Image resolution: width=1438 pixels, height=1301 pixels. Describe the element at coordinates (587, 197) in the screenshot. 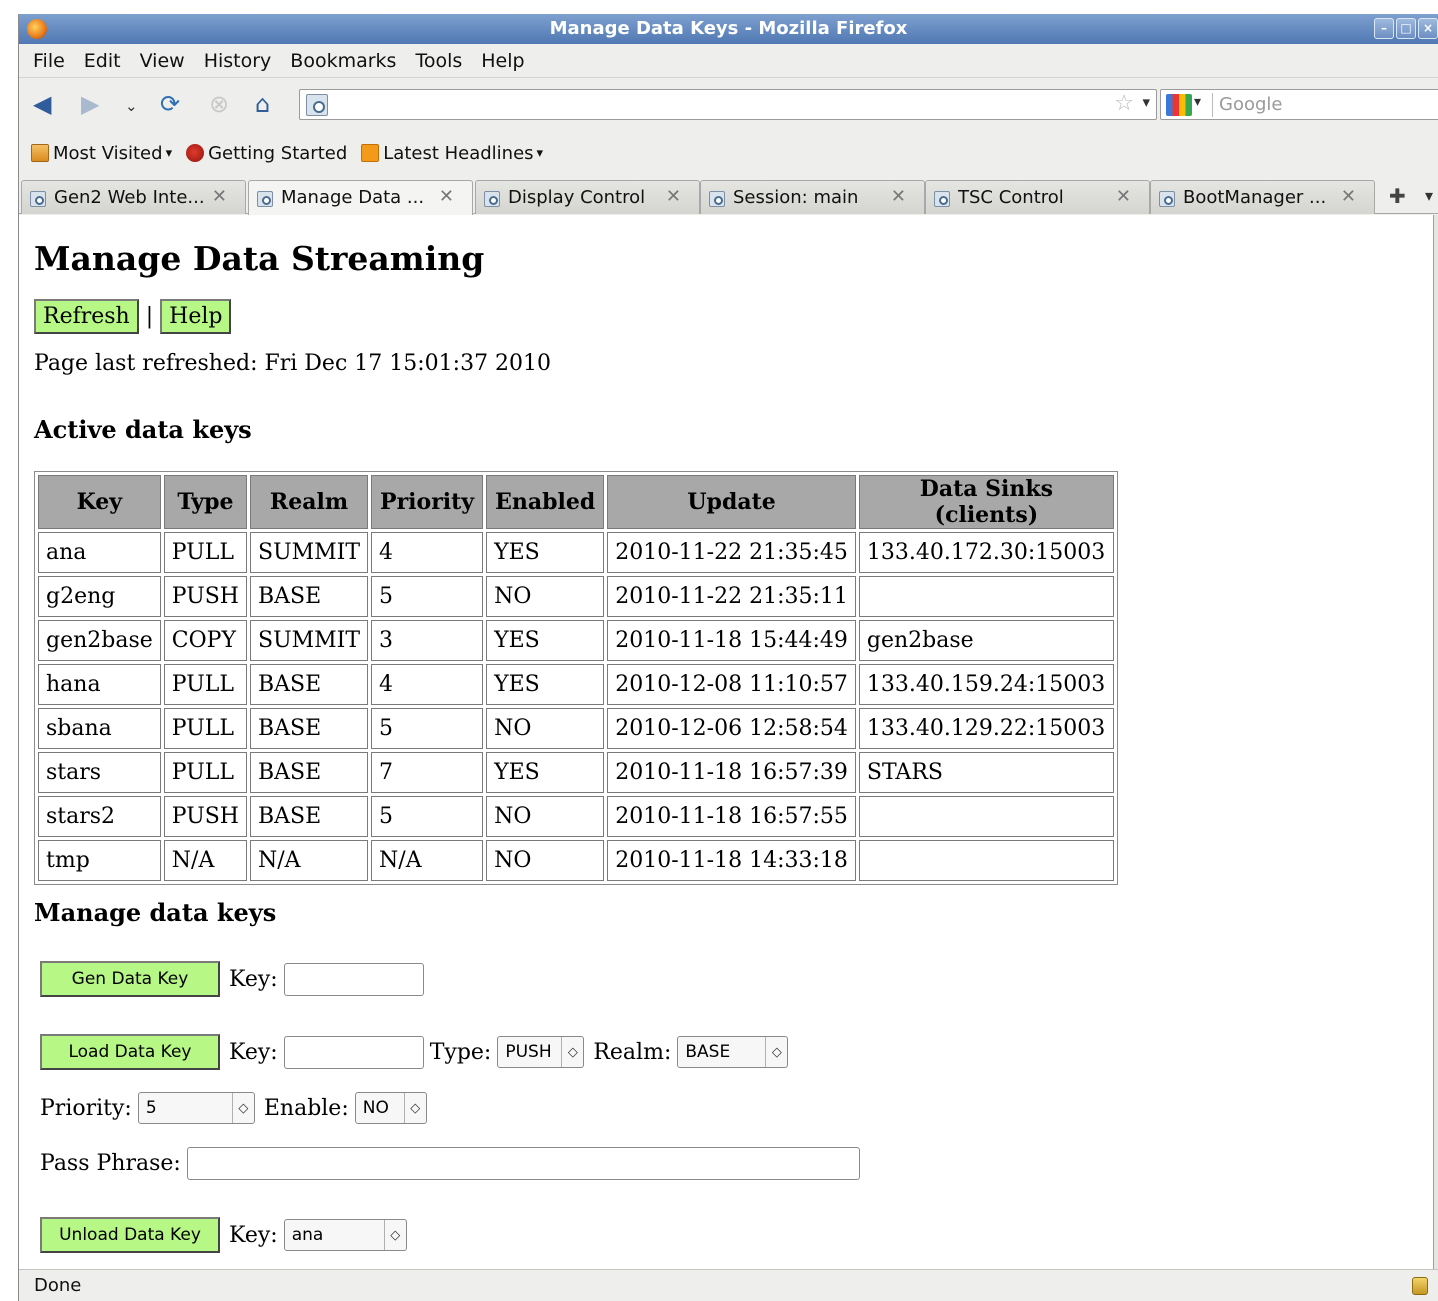

I see `tab-display-control: Display Control ✕` at that location.